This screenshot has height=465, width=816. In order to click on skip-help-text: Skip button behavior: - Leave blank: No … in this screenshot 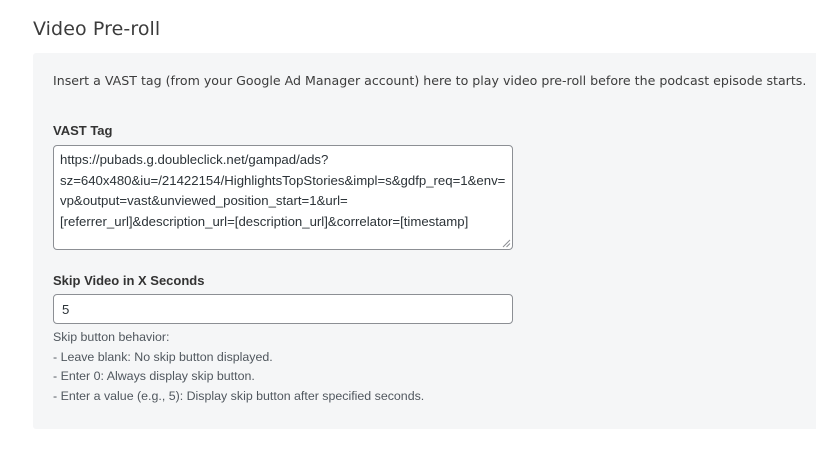, I will do `click(238, 367)`.